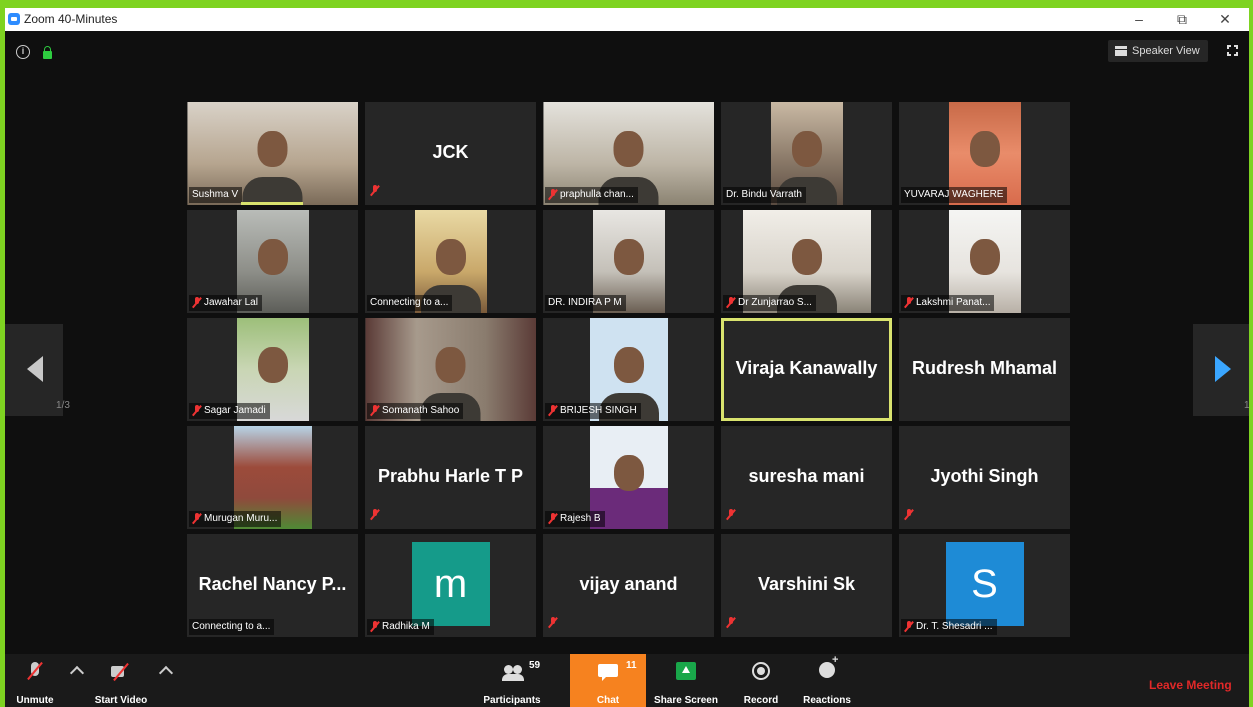 This screenshot has height=707, width=1253. Describe the element at coordinates (1182, 19) in the screenshot. I see `restore-button: ⧉` at that location.